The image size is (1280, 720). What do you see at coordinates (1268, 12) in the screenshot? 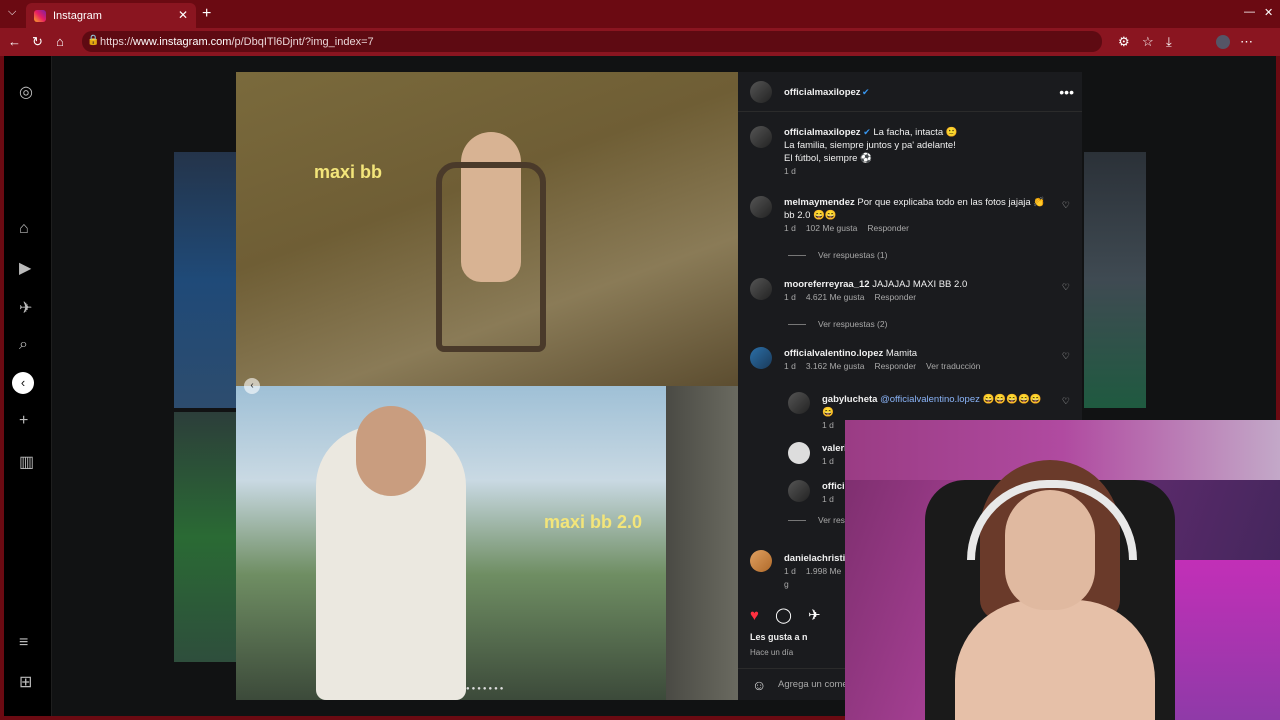
I see `window-close-button: ✕` at bounding box center [1268, 12].